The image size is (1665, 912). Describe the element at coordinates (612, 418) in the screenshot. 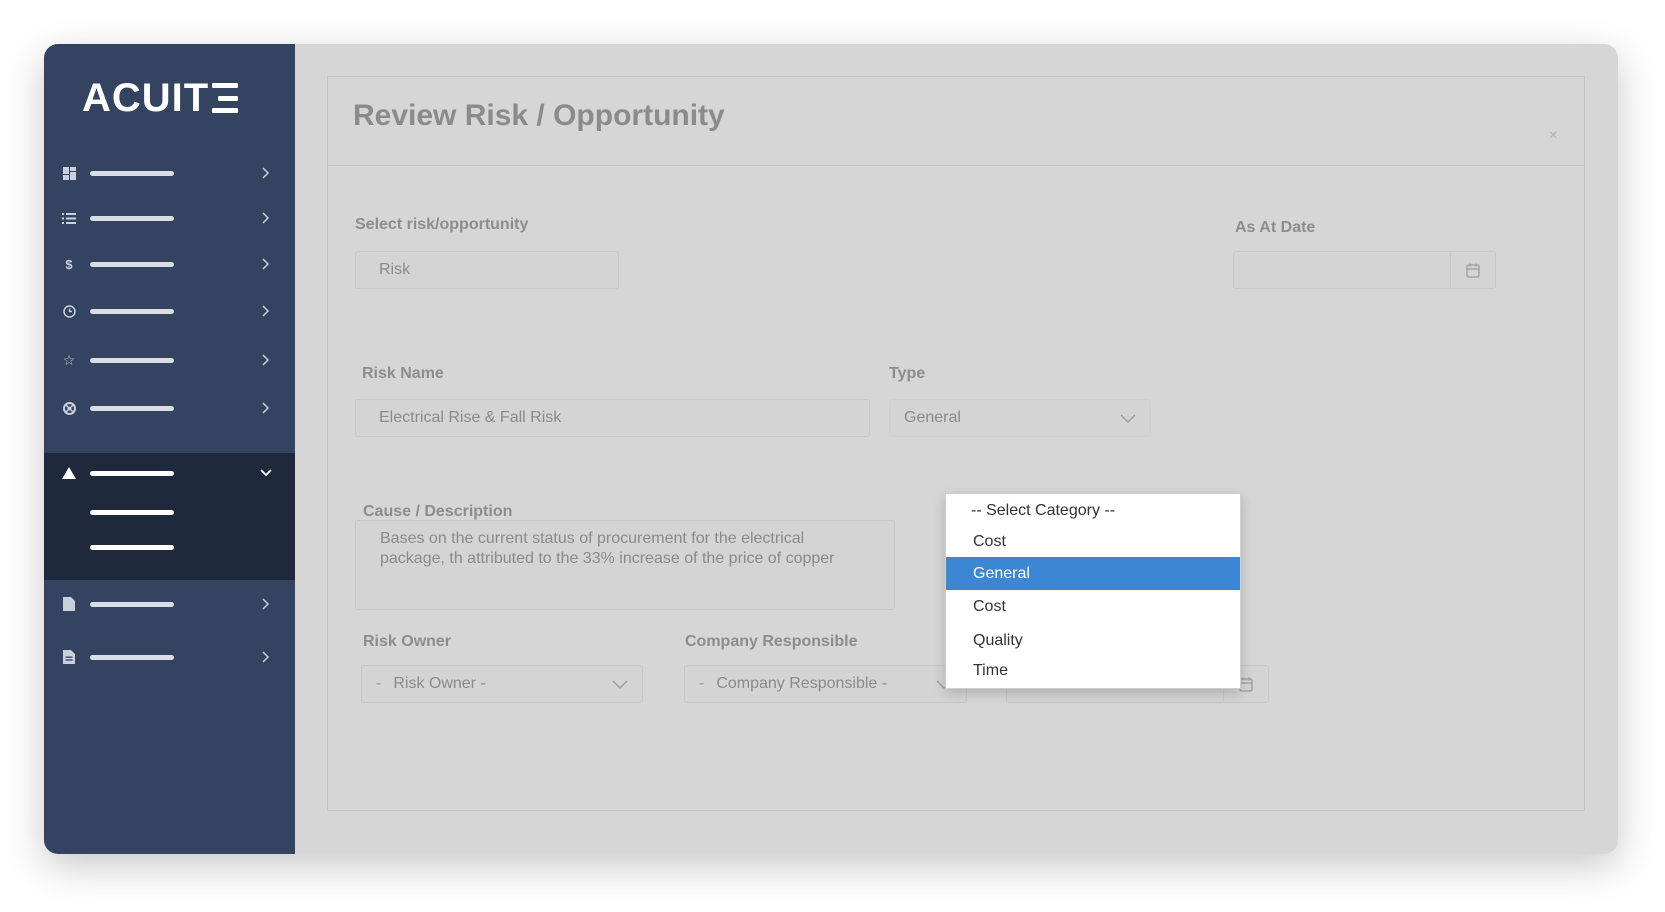

I see `risk-name-input: Electrical Rise & Fall Risk` at that location.